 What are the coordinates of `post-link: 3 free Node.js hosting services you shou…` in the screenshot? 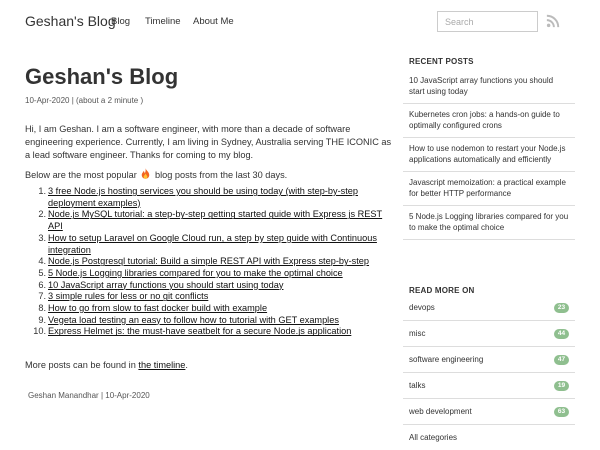 It's located at (203, 197).